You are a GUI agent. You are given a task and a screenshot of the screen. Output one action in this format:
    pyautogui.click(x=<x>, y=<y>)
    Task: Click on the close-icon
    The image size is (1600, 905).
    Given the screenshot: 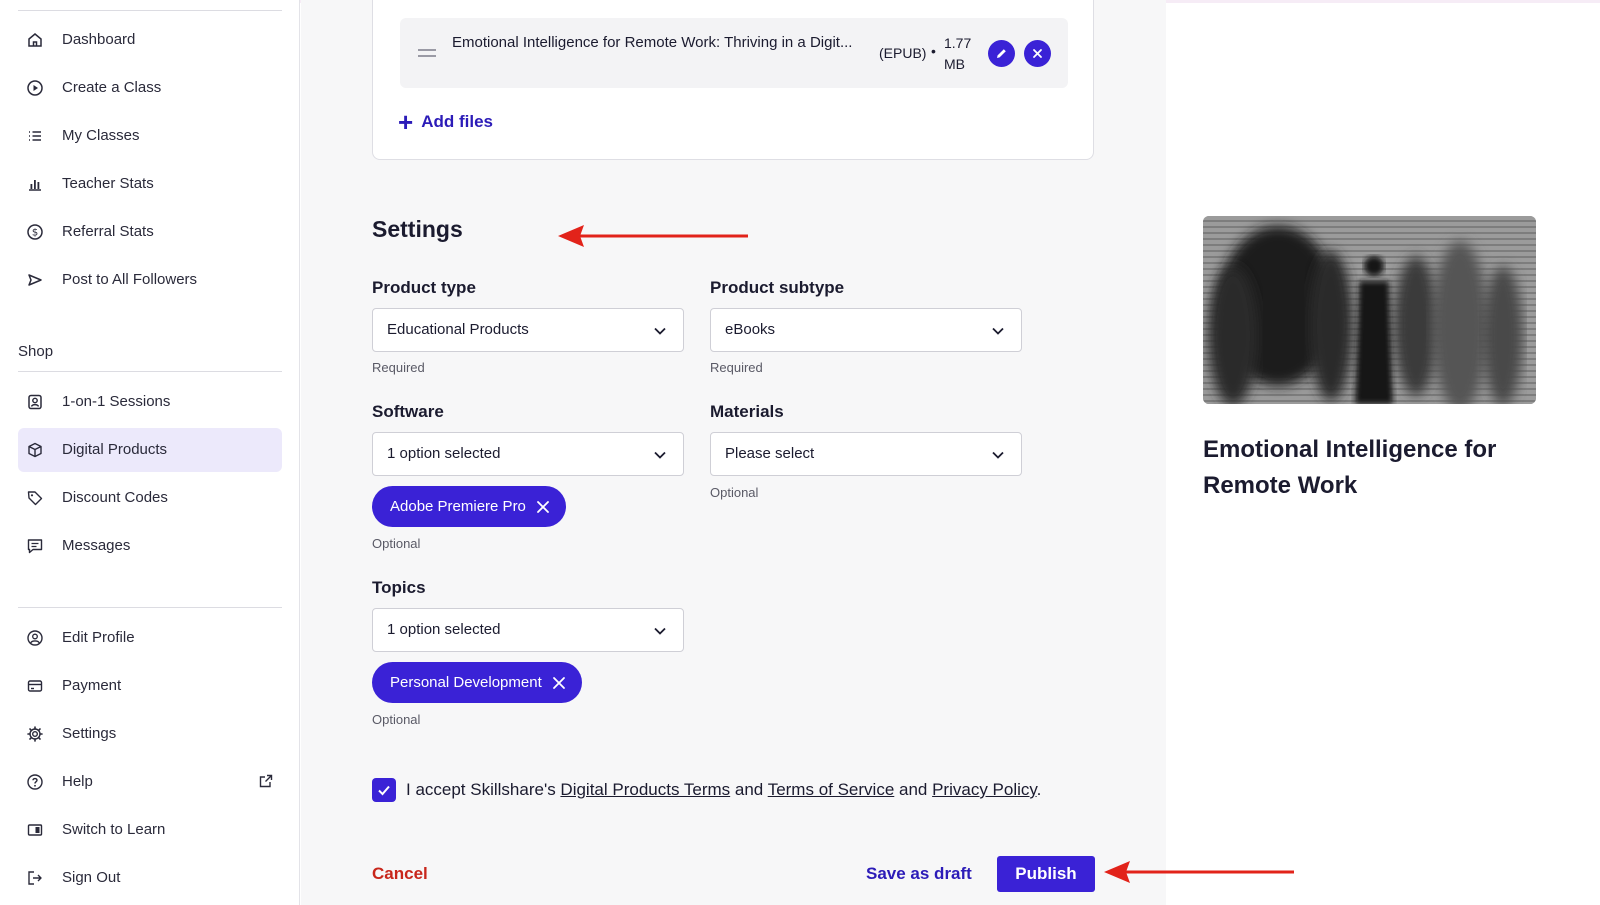 What is the action you would take?
    pyautogui.click(x=1037, y=53)
    